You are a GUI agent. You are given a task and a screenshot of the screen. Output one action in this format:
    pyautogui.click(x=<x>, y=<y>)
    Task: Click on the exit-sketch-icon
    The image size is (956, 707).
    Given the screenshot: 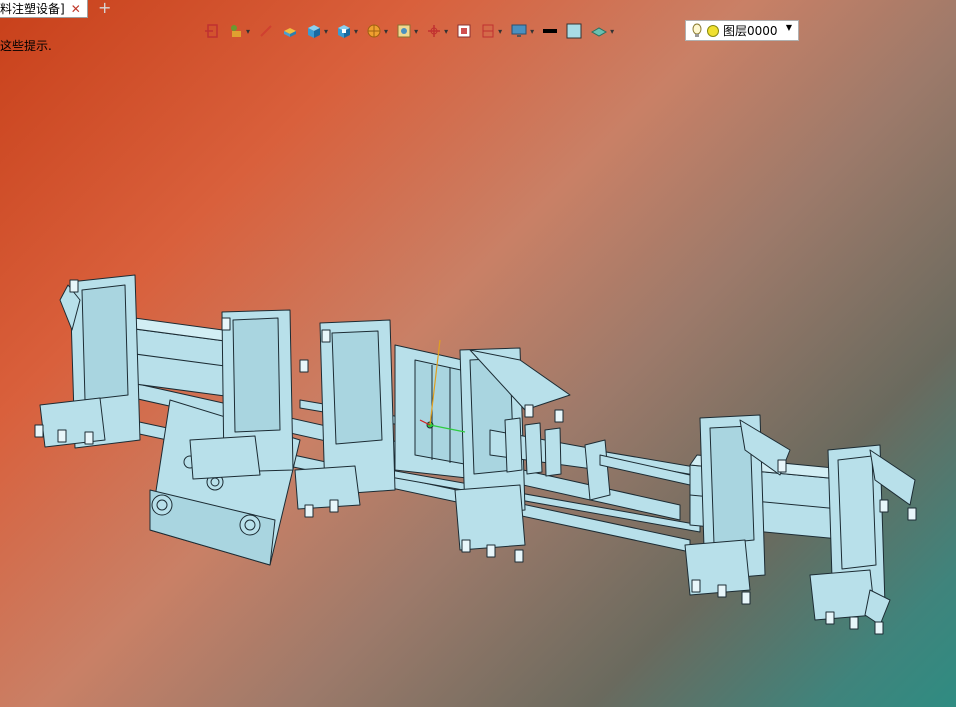 What is the action you would take?
    pyautogui.click(x=212, y=31)
    